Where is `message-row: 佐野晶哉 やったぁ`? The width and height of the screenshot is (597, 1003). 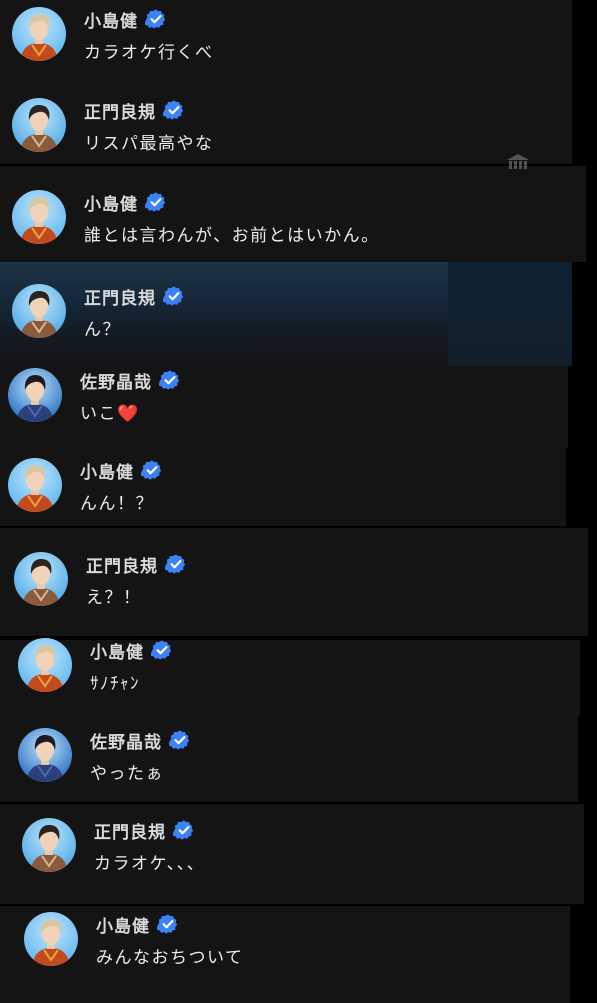
message-row: 佐野晶哉 やったぁ is located at coordinates (104, 756).